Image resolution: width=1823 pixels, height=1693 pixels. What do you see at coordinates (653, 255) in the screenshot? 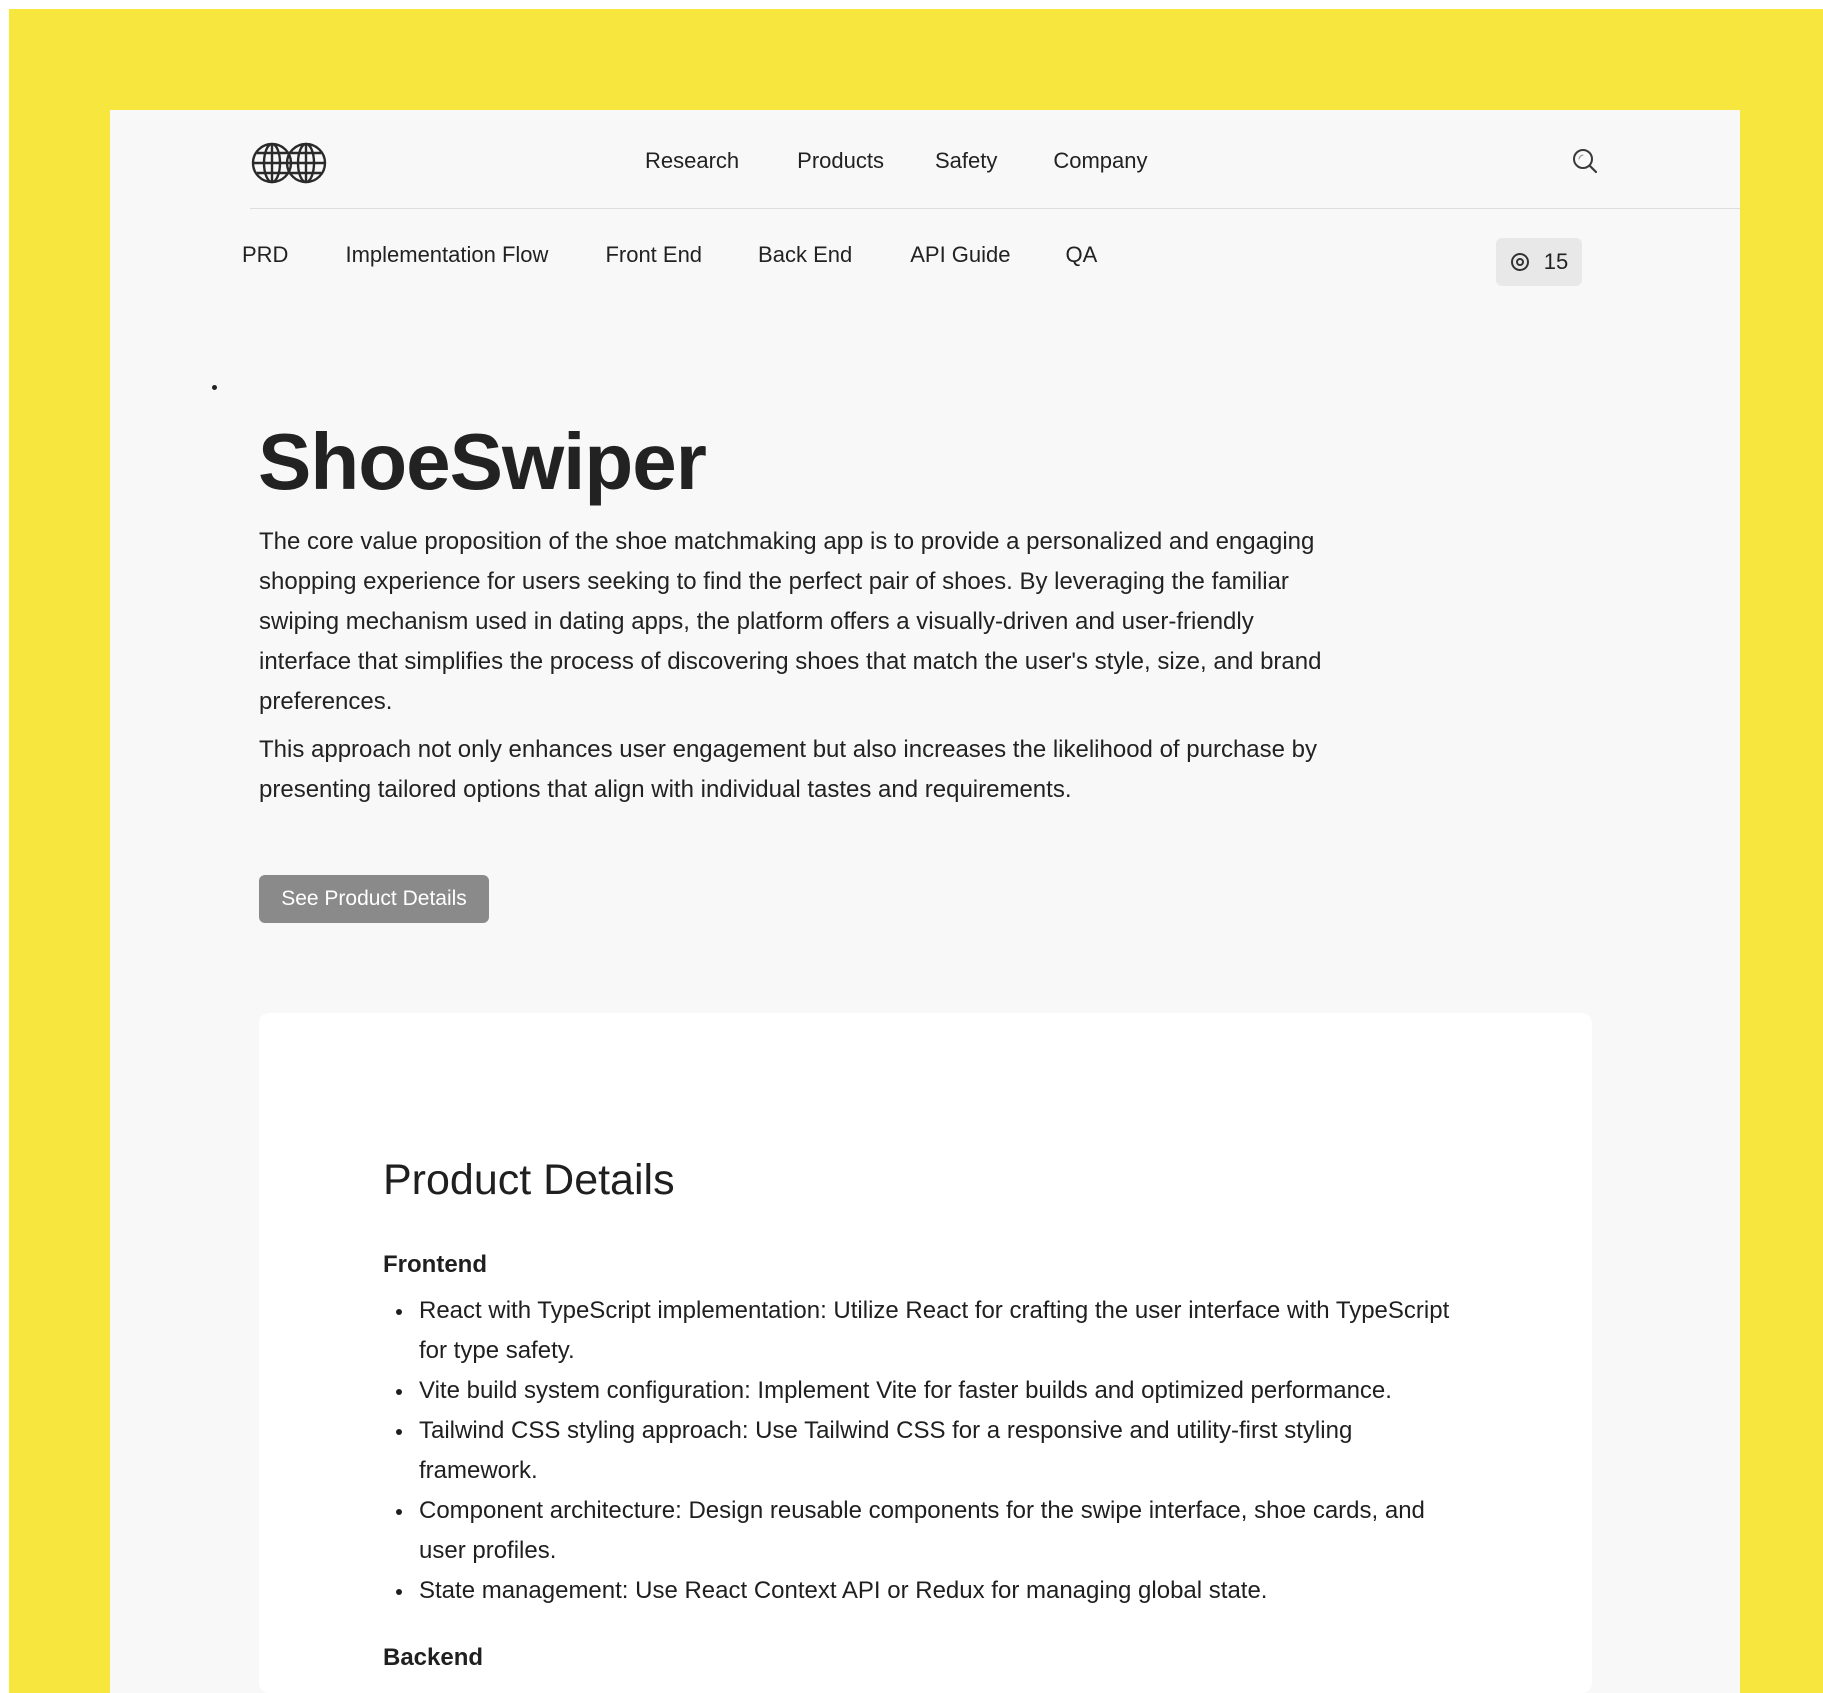
I see `tab-front-end: Front End` at bounding box center [653, 255].